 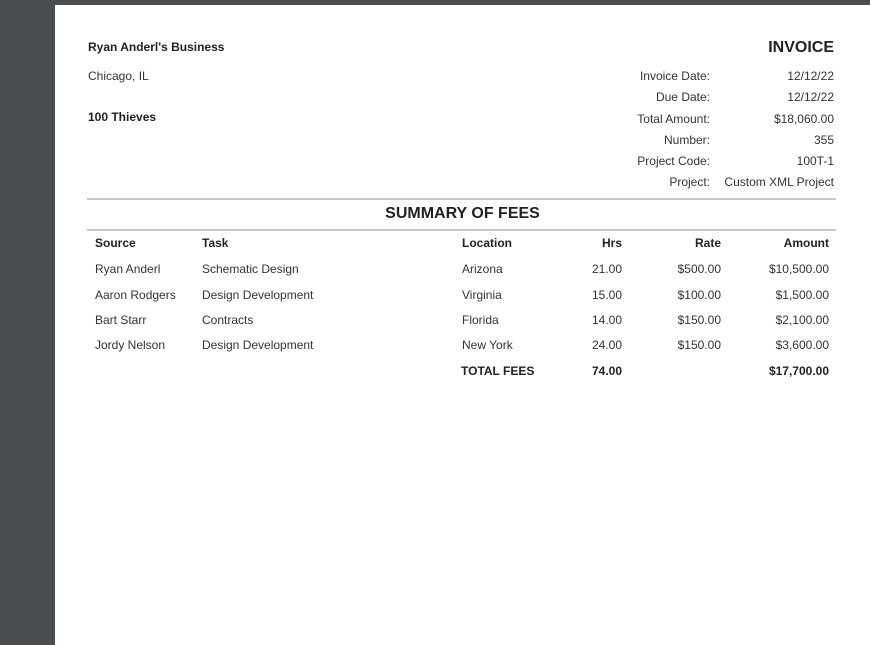 What do you see at coordinates (674, 76) in the screenshot?
I see `invoice-date-label: Invoice Date:` at bounding box center [674, 76].